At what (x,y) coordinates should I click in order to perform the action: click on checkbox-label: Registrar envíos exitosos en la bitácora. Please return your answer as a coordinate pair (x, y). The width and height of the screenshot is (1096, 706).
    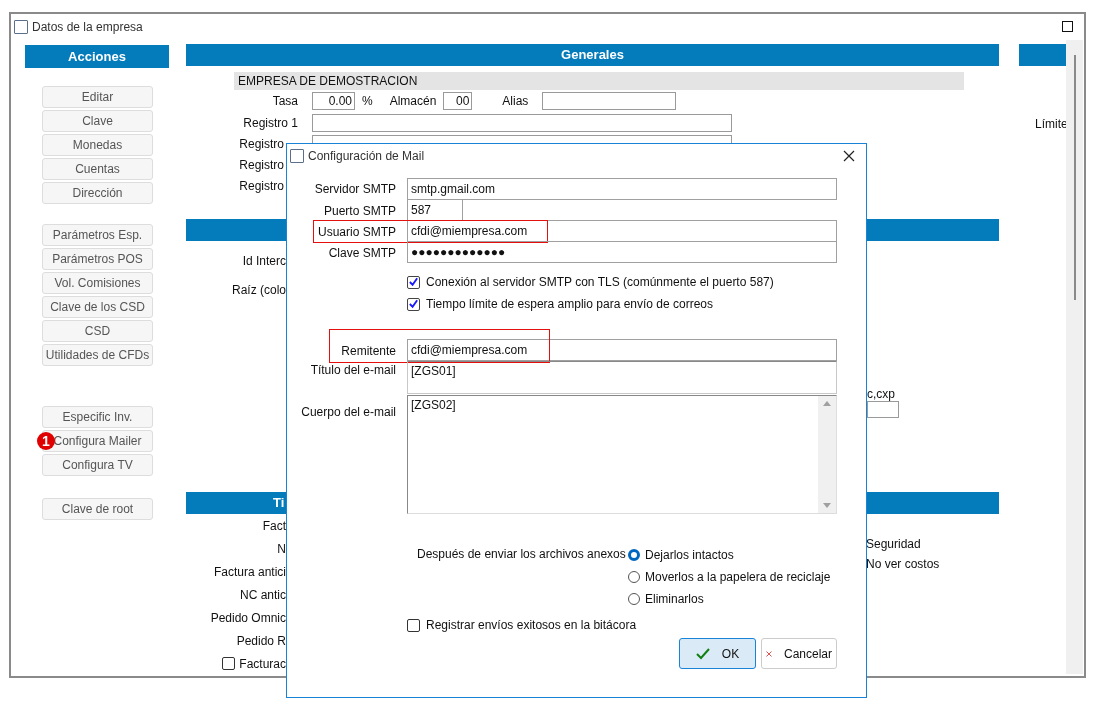
    Looking at the image, I should click on (531, 625).